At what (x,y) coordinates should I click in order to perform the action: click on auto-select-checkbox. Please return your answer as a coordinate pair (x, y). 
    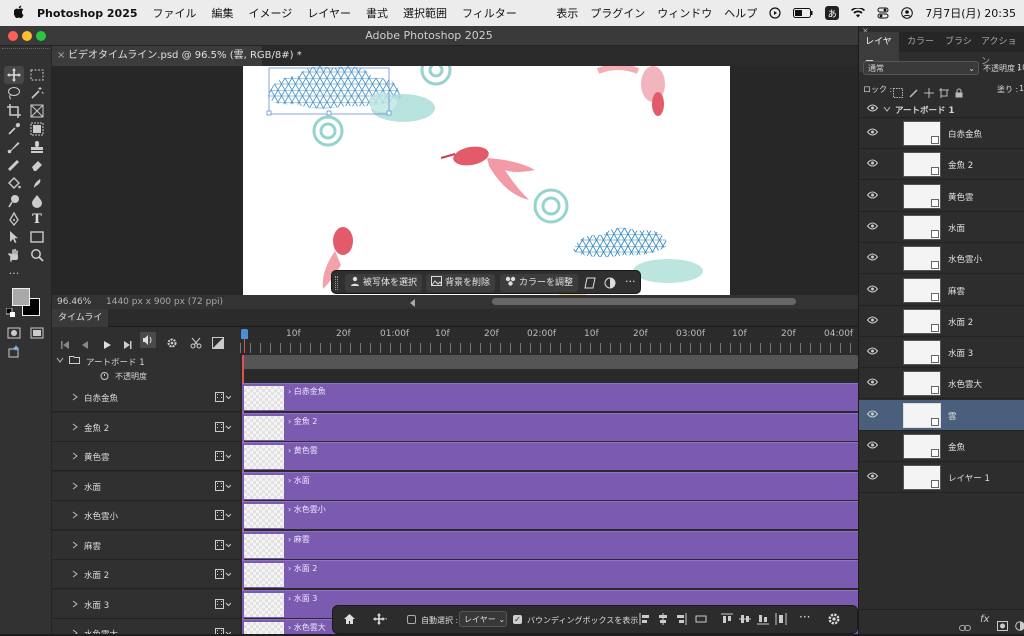
    Looking at the image, I should click on (411, 619).